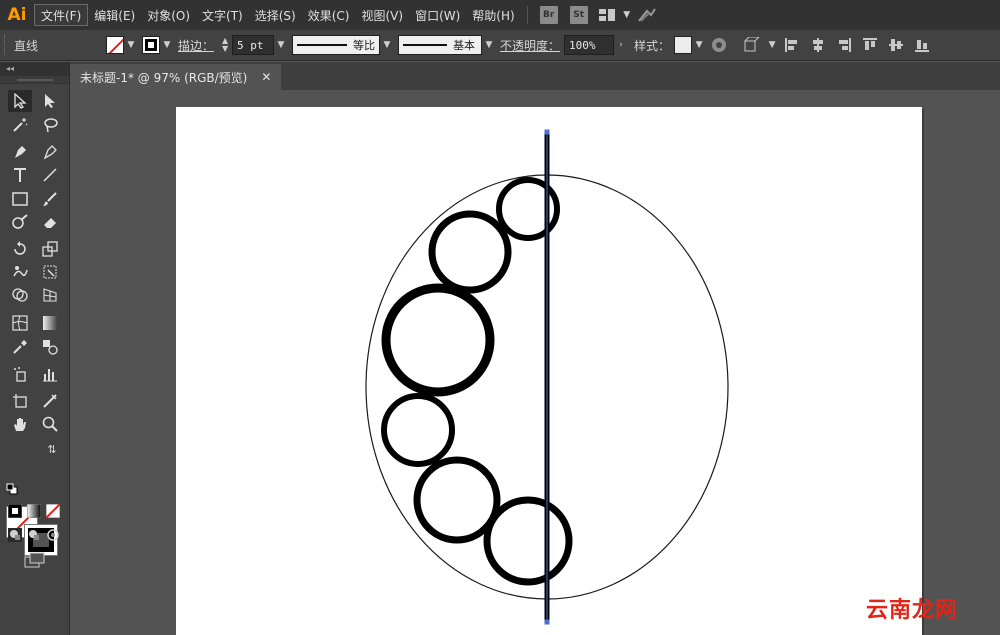  What do you see at coordinates (20, 222) in the screenshot?
I see `shaper-tool-icon` at bounding box center [20, 222].